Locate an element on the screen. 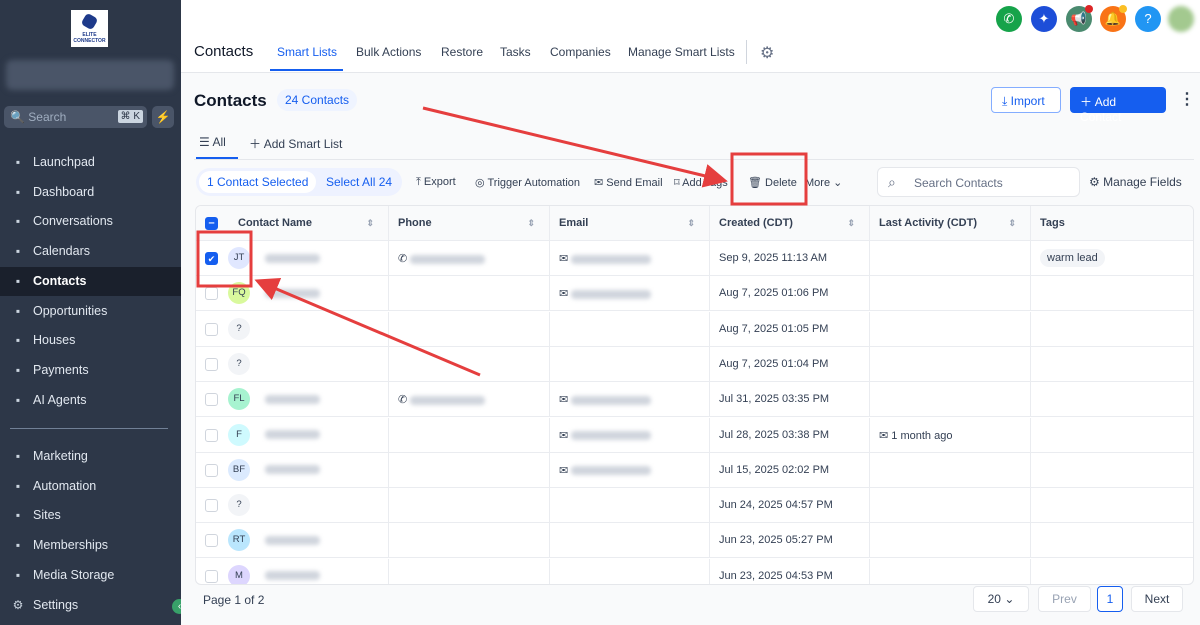 The image size is (1200, 625). created-date: Jul 31, 2025 03:35 PM is located at coordinates (774, 399).